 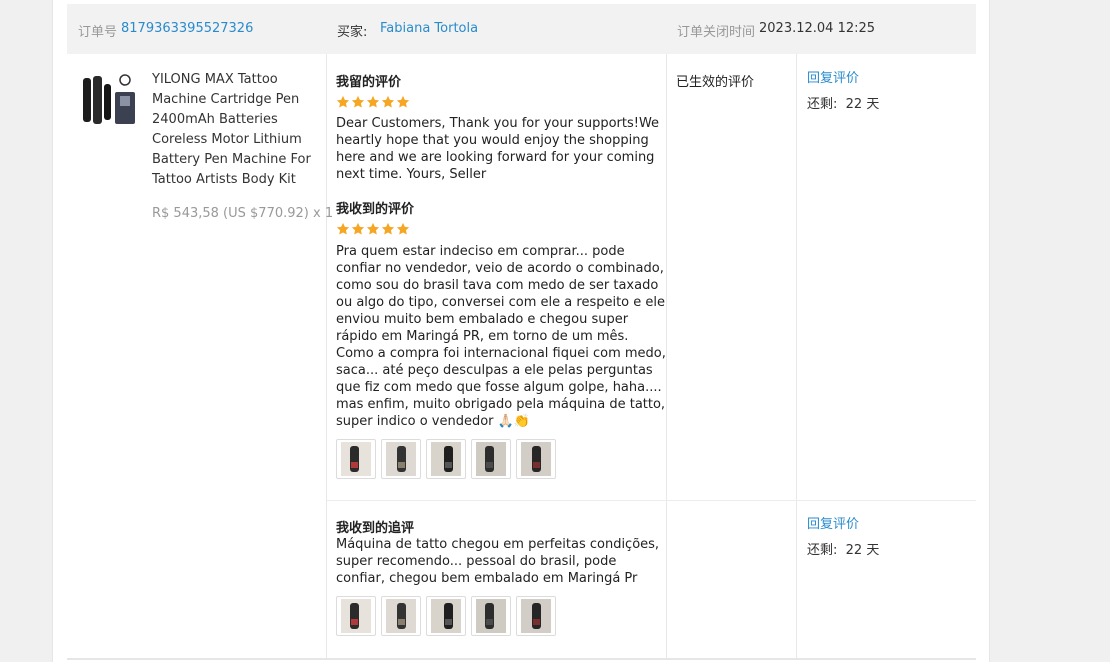 What do you see at coordinates (651, 500) in the screenshot?
I see `row-divider` at bounding box center [651, 500].